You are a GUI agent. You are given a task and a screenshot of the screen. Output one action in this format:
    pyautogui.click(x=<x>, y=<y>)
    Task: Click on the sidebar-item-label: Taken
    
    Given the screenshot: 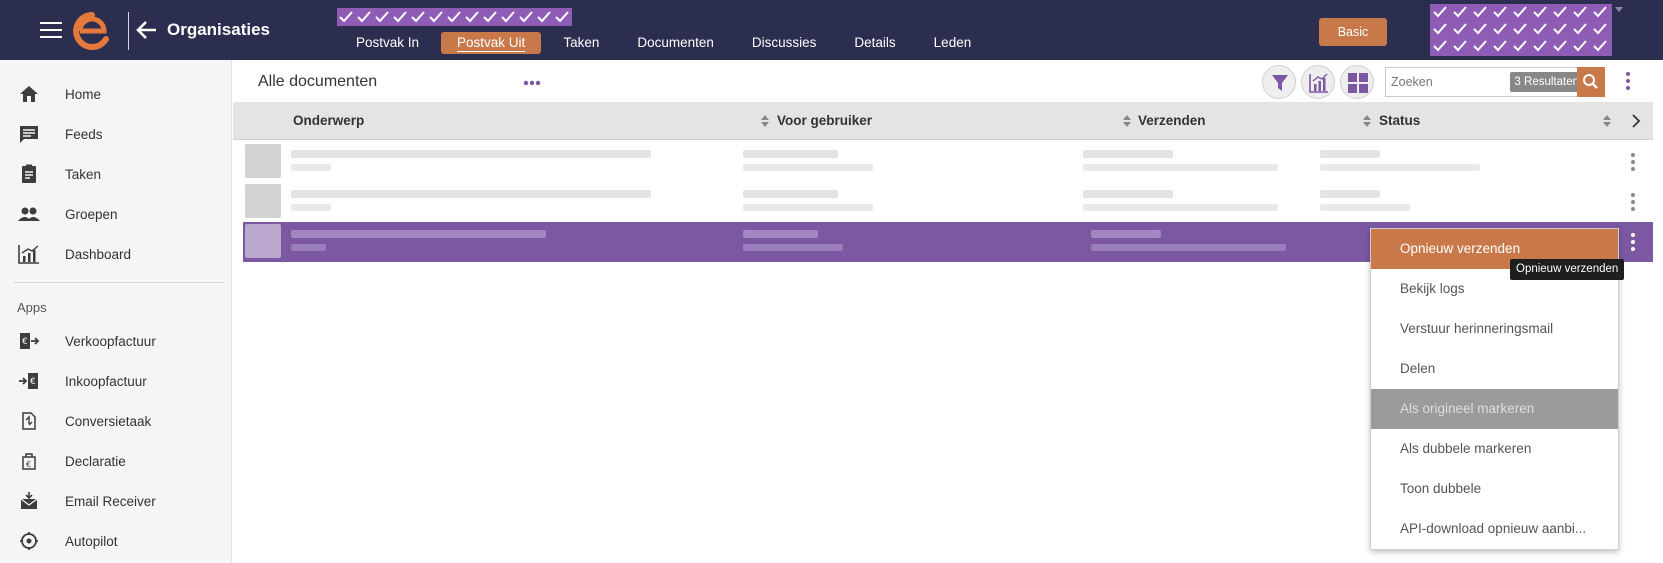 What is the action you would take?
    pyautogui.click(x=83, y=174)
    